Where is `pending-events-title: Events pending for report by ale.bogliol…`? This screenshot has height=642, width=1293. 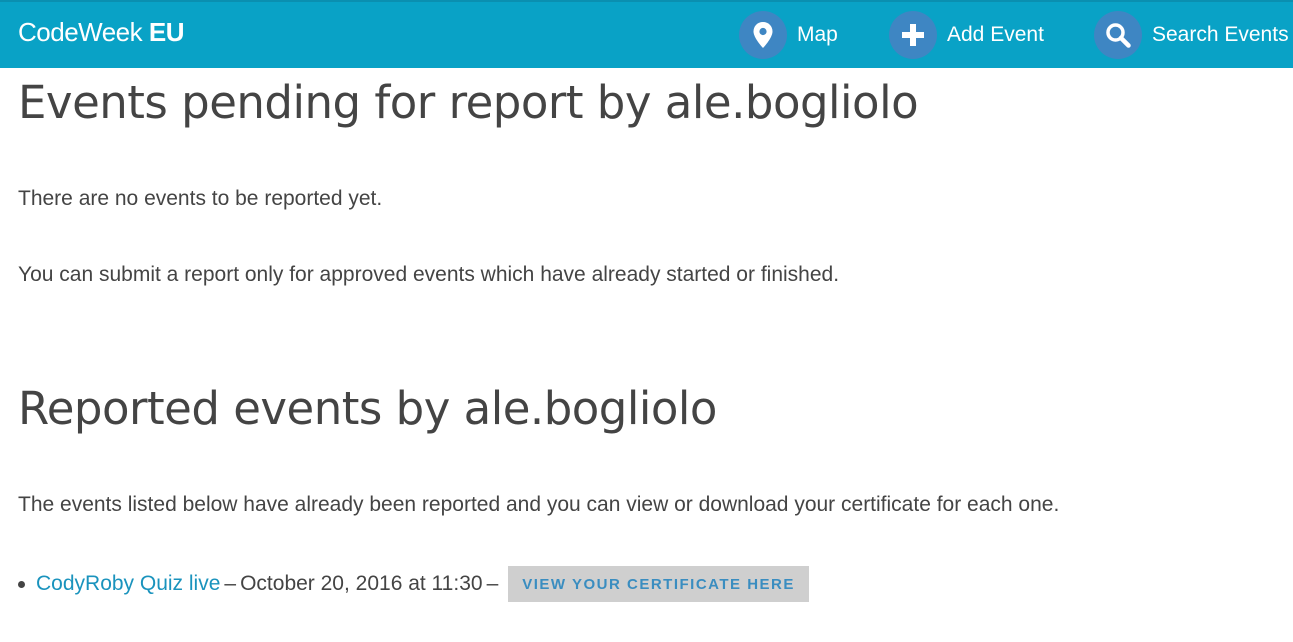 pending-events-title: Events pending for report by ale.bogliol… is located at coordinates (468, 102).